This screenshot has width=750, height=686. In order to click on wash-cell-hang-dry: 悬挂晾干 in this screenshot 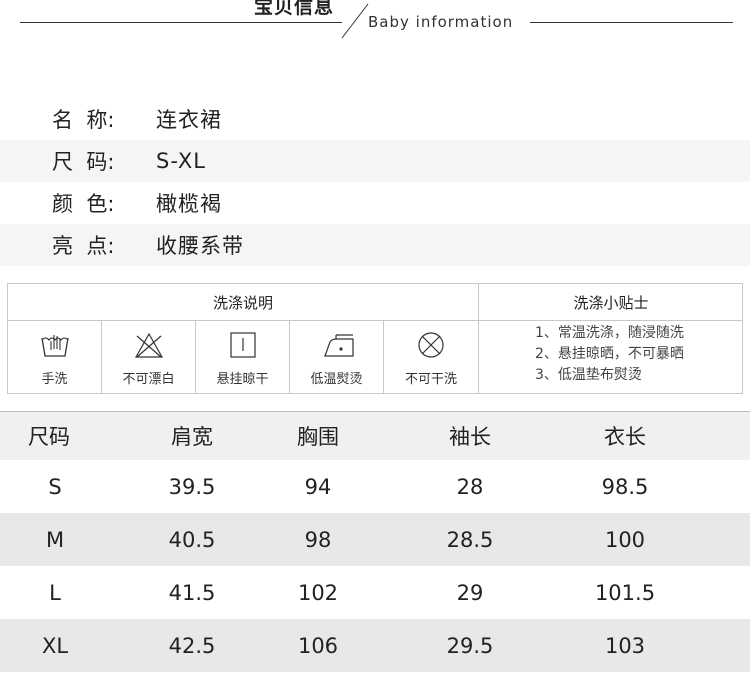, I will do `click(243, 356)`.